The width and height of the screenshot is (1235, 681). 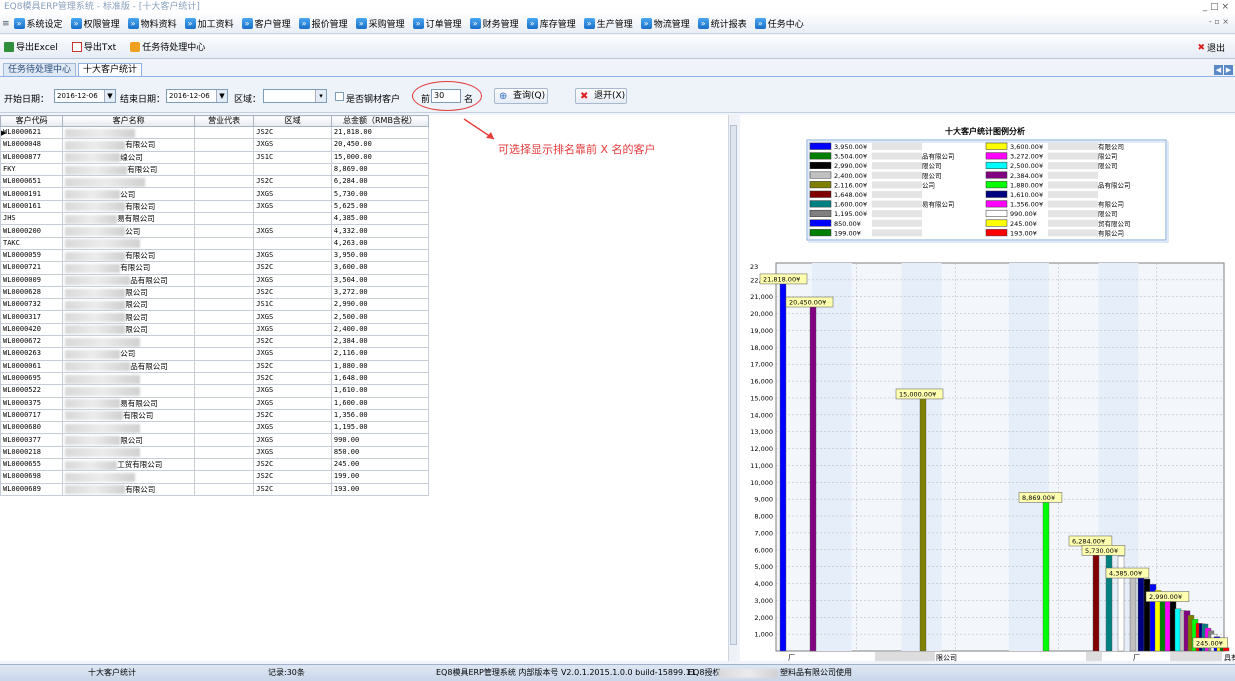 What do you see at coordinates (215, 157) in the screenshot?
I see `table-row: WL0000877 缐公司 JS1C 15,000.00` at bounding box center [215, 157].